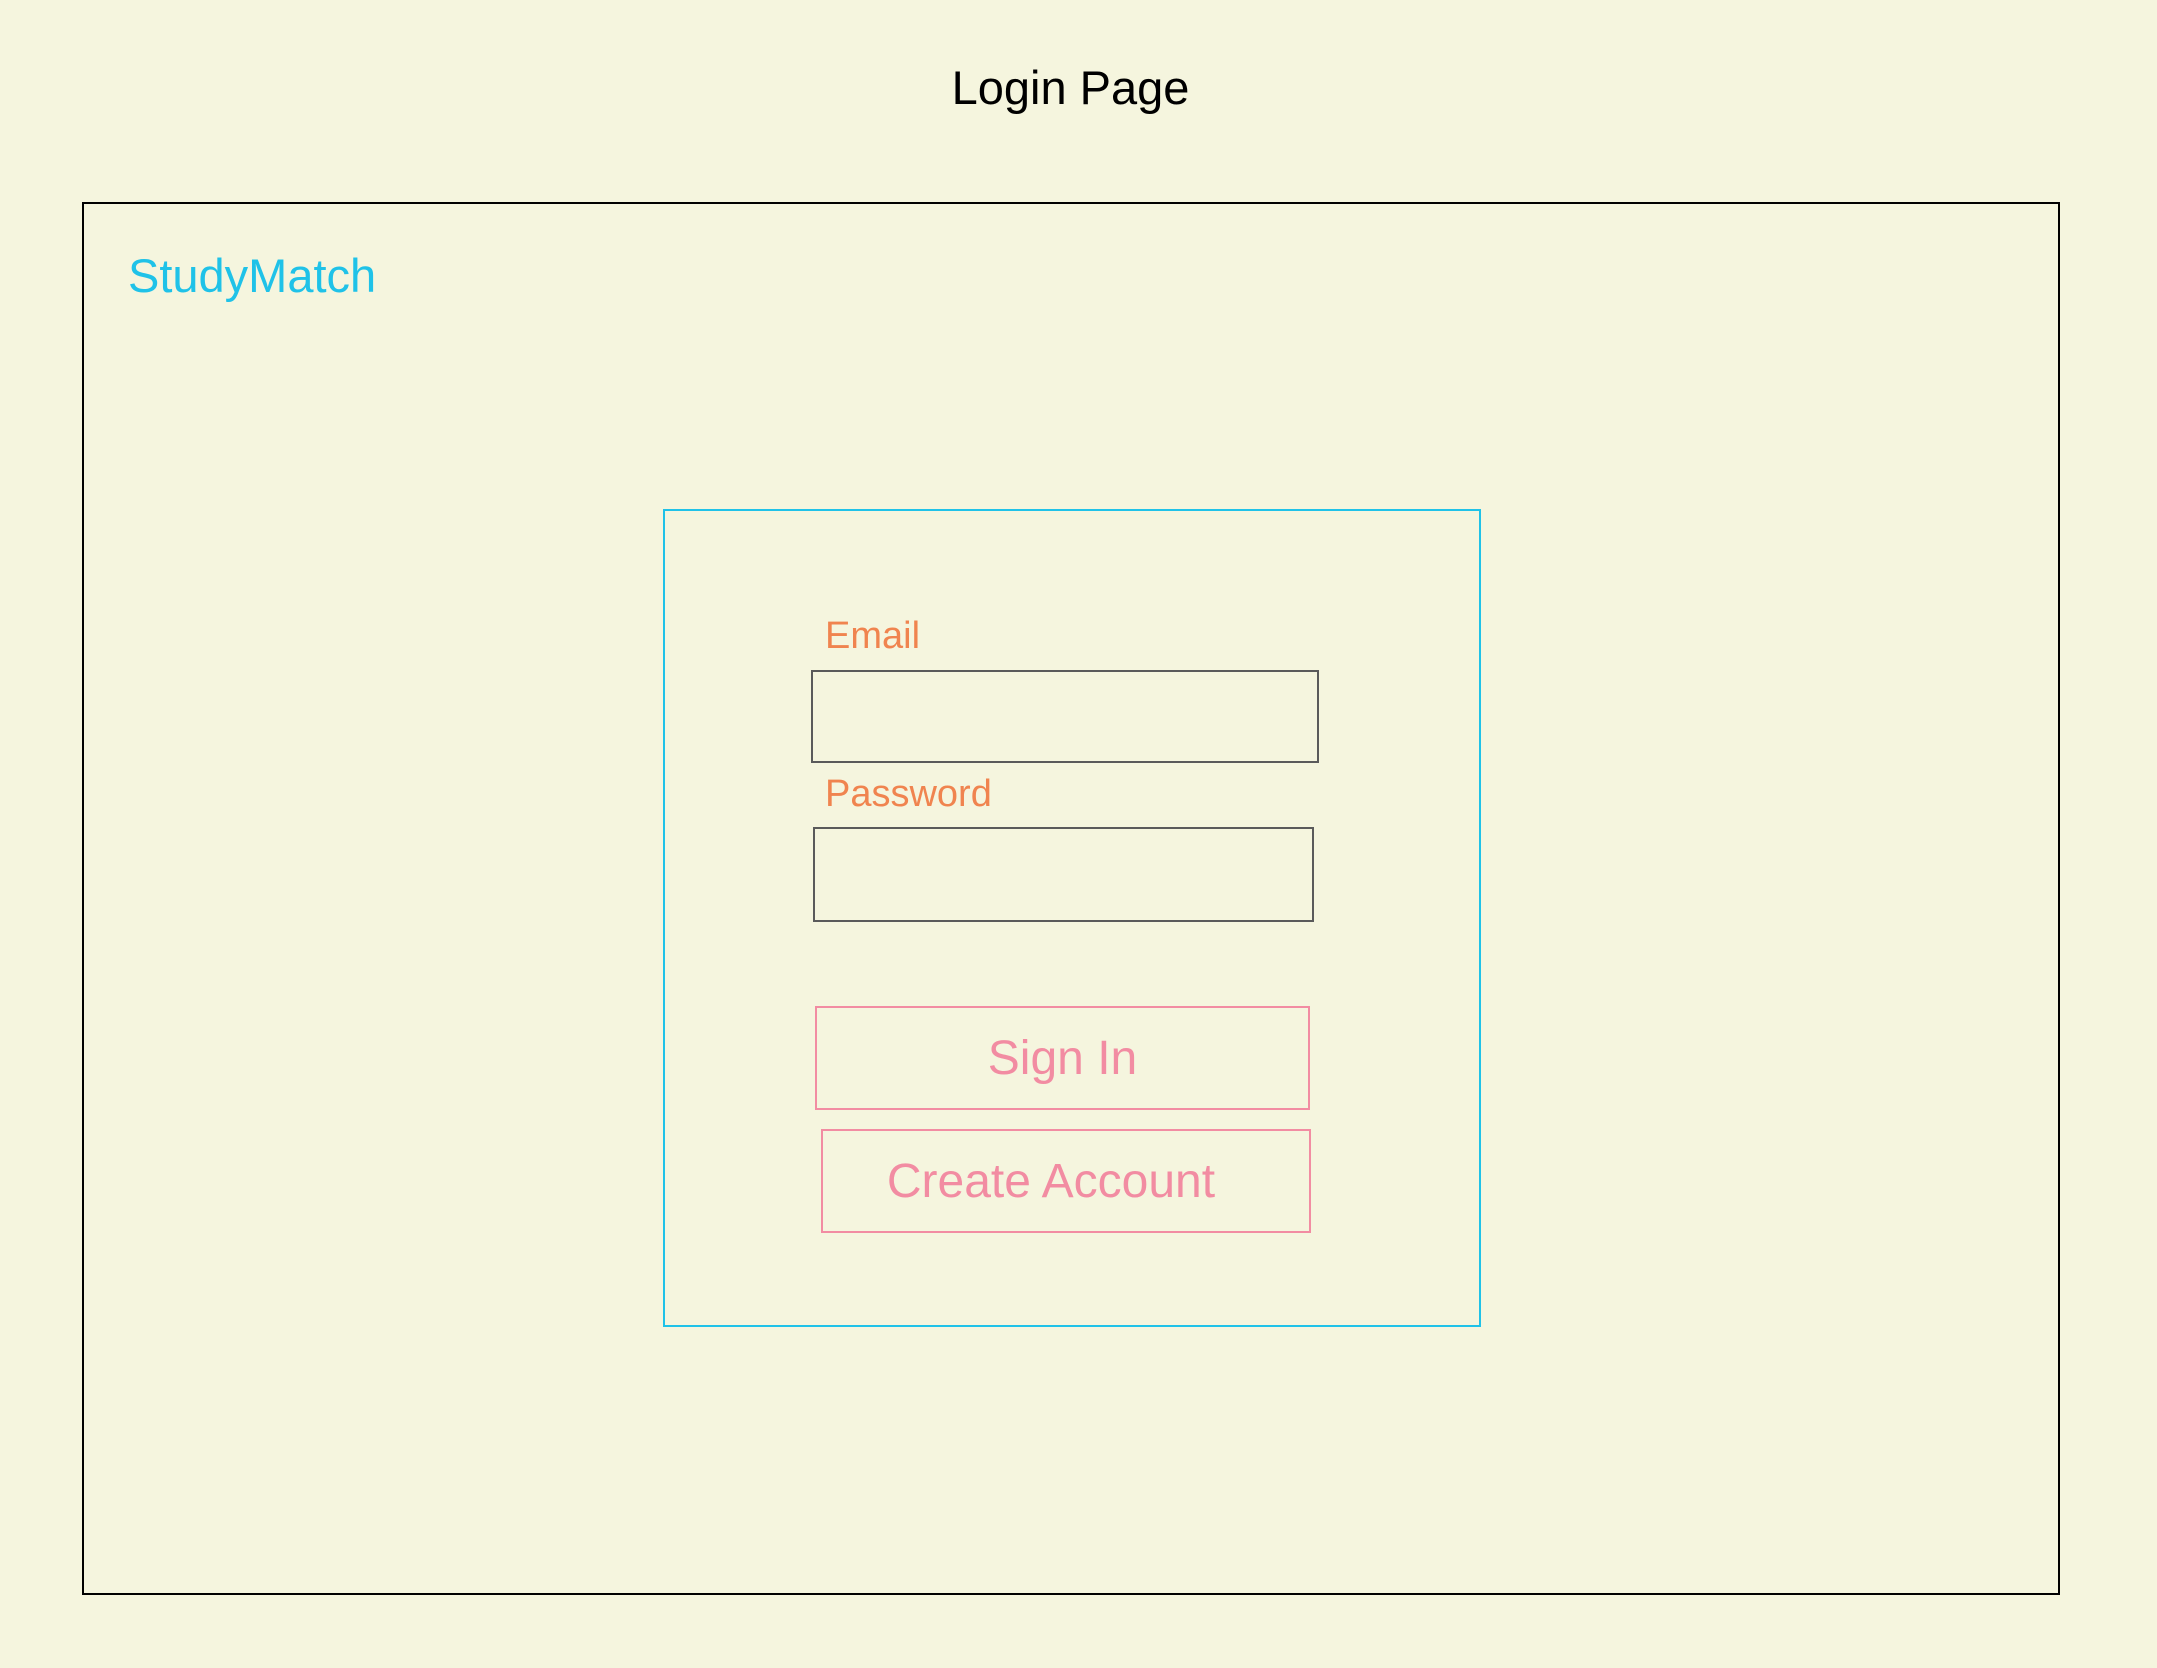 This screenshot has width=2157, height=1668. Describe the element at coordinates (1065, 716) in the screenshot. I see `email-input` at that location.